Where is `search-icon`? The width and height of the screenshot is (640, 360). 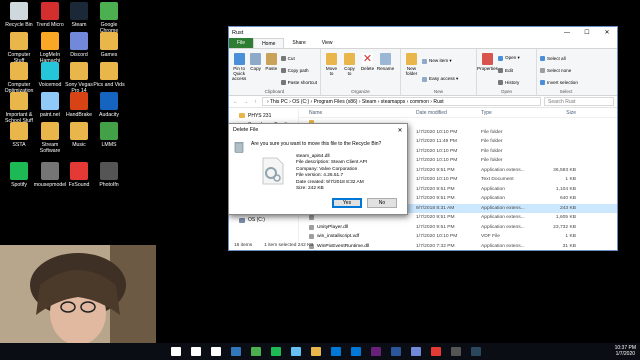
search-icon is located at coordinates (196, 351).